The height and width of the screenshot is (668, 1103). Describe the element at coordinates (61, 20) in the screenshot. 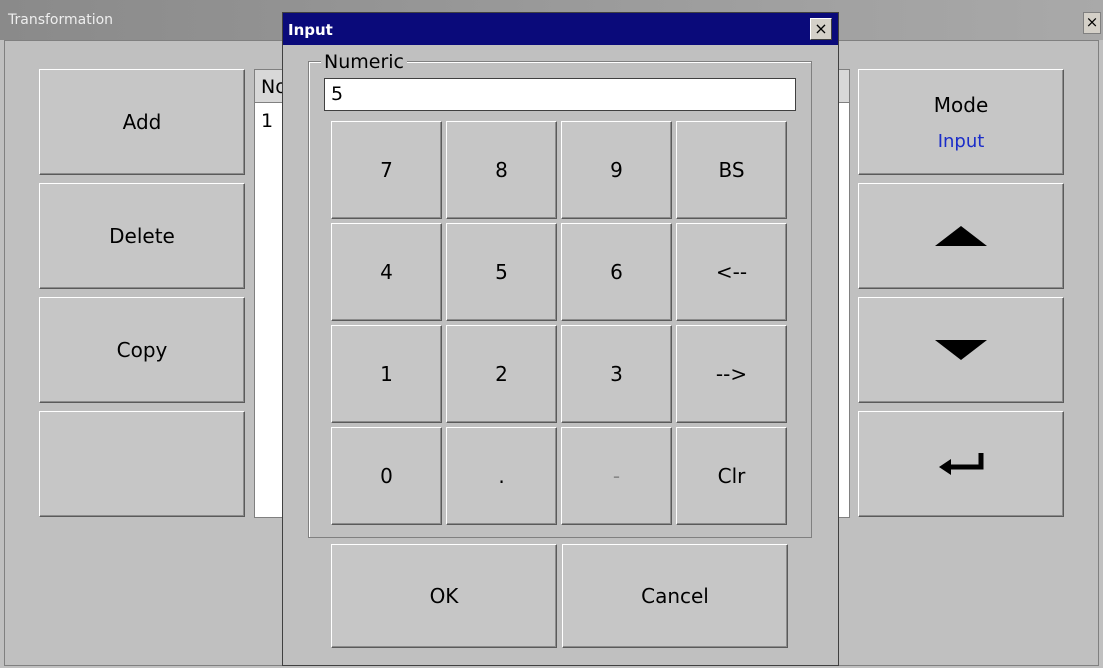

I see `window-title: Transformation` at that location.